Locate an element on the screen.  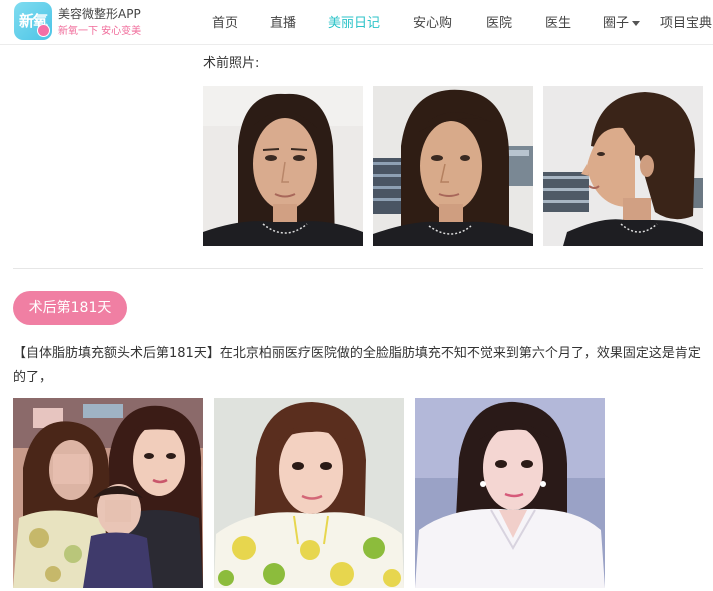
nav-item-project-guide: 项目宝典 is located at coordinates (686, 21).